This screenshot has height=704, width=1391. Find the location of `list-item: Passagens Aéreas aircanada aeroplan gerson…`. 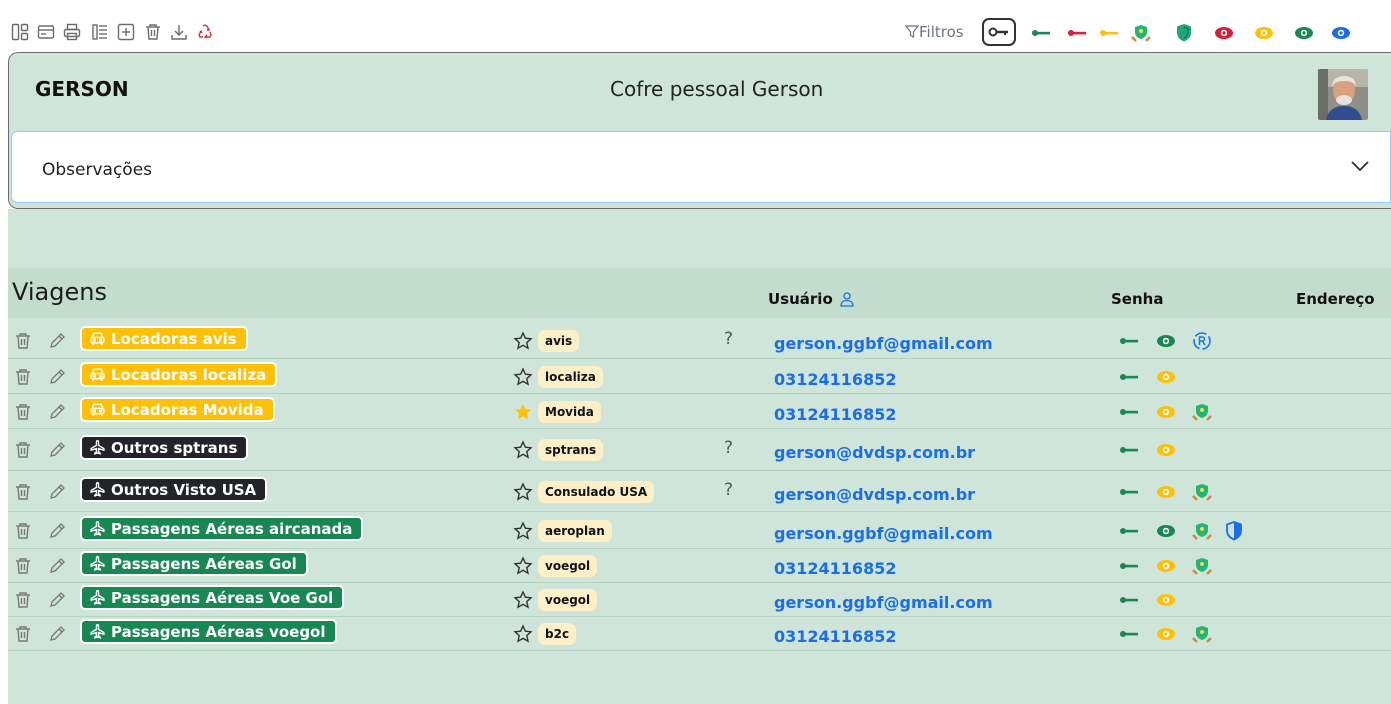

list-item: Passagens Aéreas aircanada aeroplan gerson… is located at coordinates (699, 530).